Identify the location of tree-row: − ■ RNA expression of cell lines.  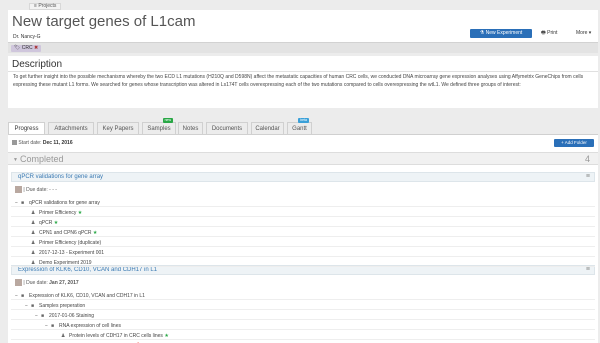
(303, 326).